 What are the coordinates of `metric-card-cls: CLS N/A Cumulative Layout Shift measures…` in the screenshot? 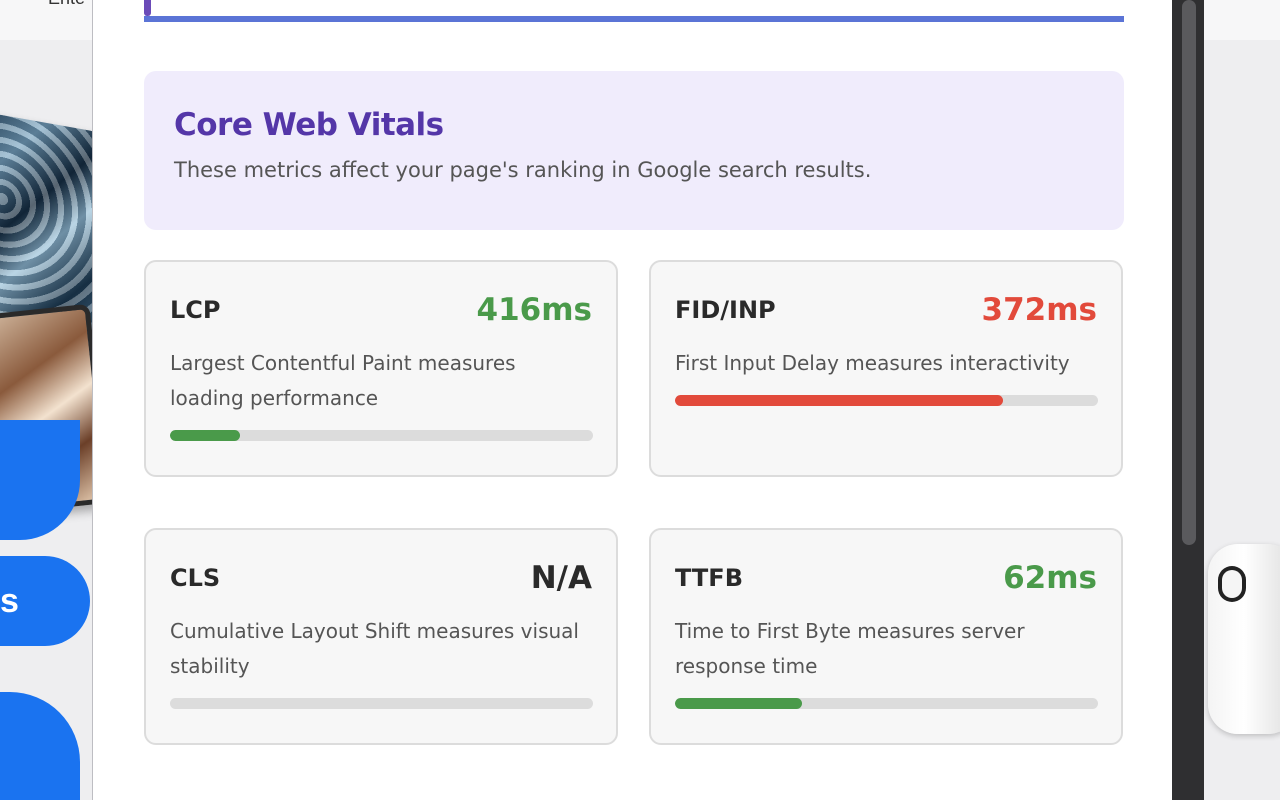 It's located at (381, 636).